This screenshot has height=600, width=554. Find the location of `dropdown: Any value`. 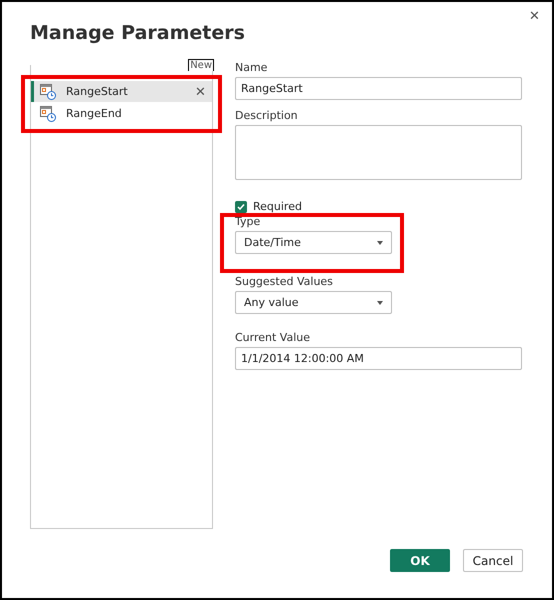

dropdown: Any value is located at coordinates (313, 302).